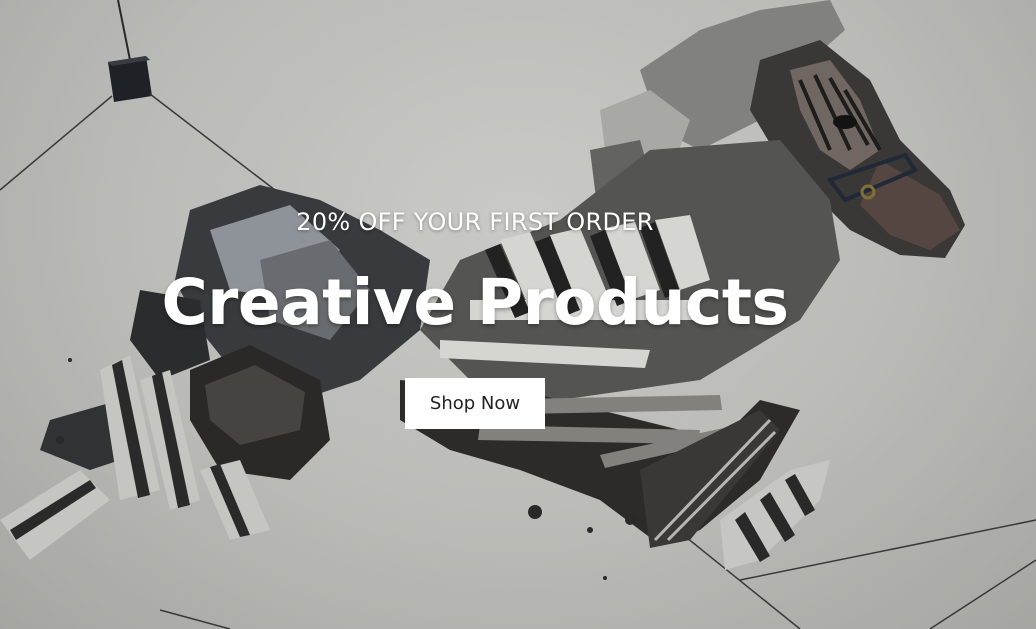  I want to click on promo-text: 20% OFF YOUR FIRST ORDER, so click(475, 222).